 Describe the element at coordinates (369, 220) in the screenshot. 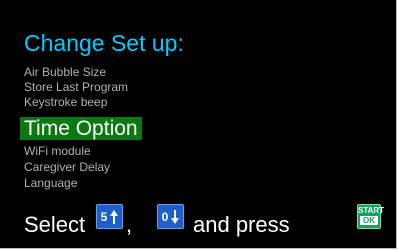

I see `ok-key-label: OK` at that location.